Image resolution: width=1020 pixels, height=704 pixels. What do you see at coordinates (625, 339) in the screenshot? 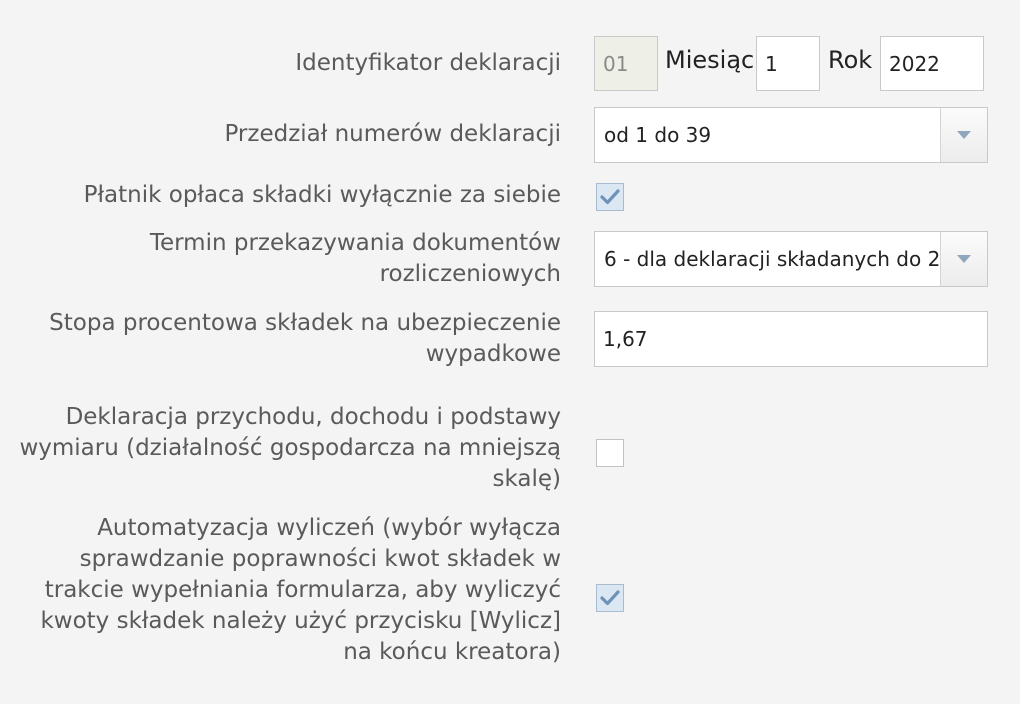
I see `rate-value: 1,67` at bounding box center [625, 339].